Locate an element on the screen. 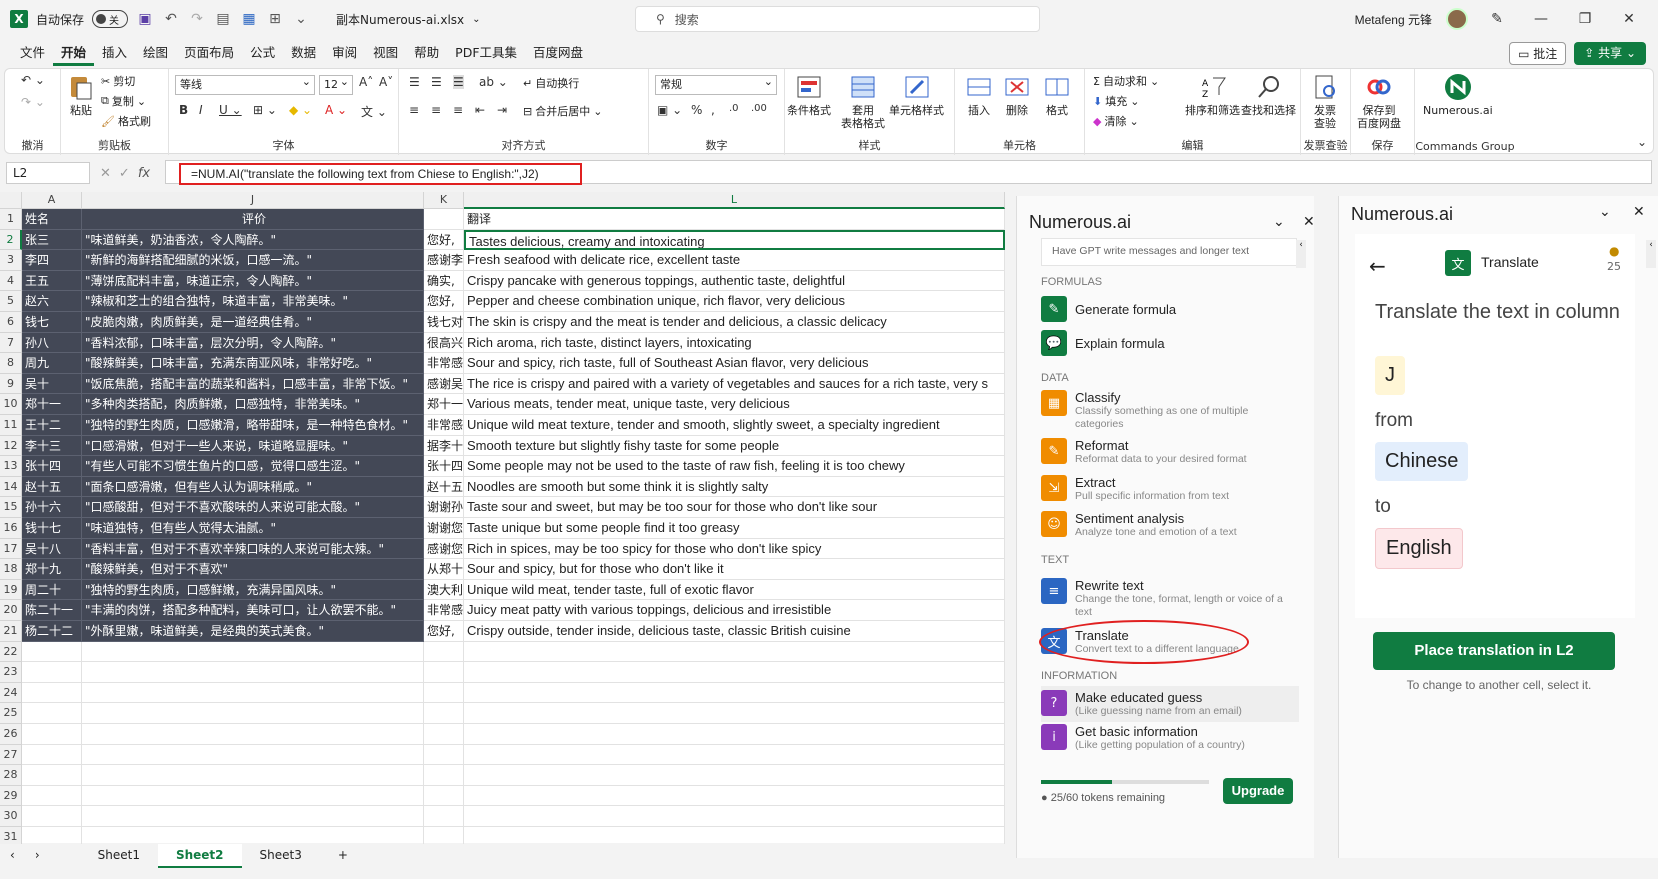  column-header-l: L is located at coordinates (734, 200).